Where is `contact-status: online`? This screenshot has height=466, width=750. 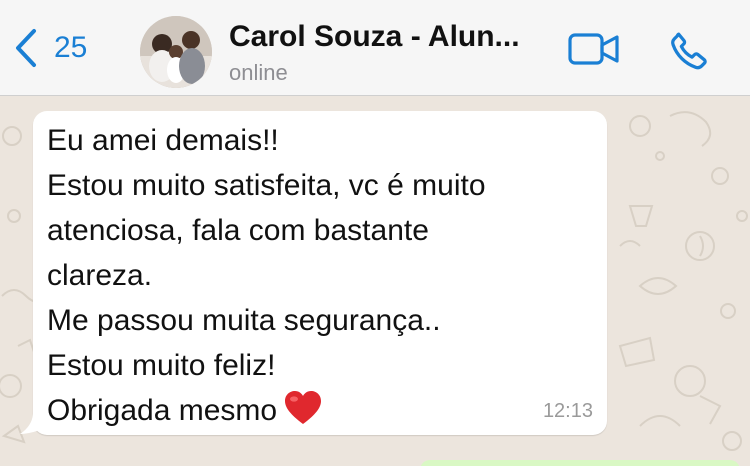 contact-status: online is located at coordinates (258, 72).